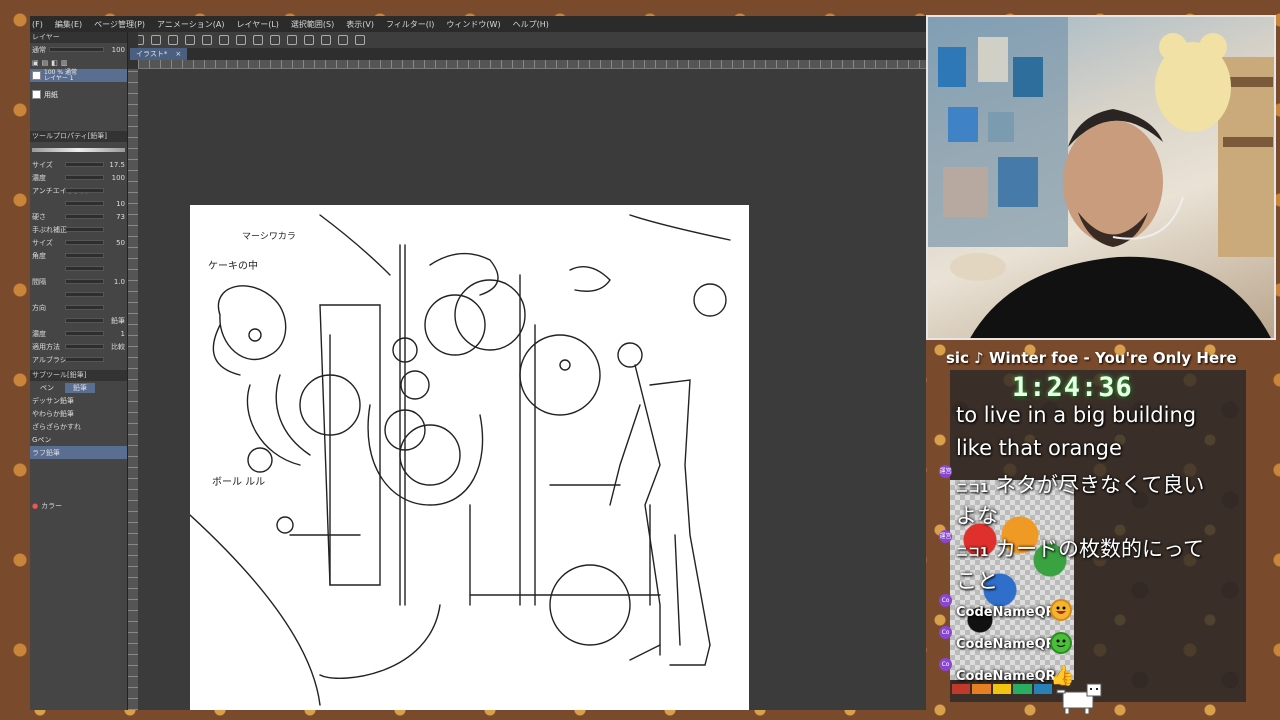 The image size is (1280, 720). I want to click on tool-property-row: 間隔 1.0, so click(78, 281).